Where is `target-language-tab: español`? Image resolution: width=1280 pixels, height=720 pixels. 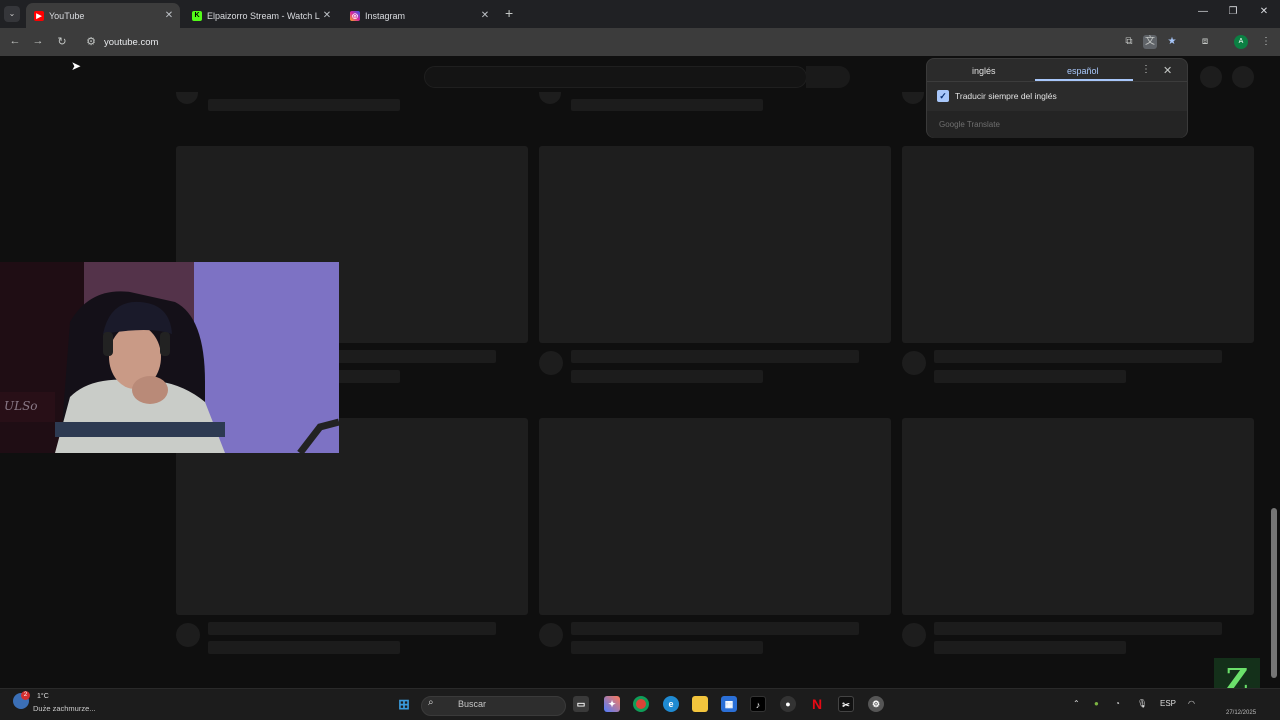
target-language-tab: español is located at coordinates (1083, 71).